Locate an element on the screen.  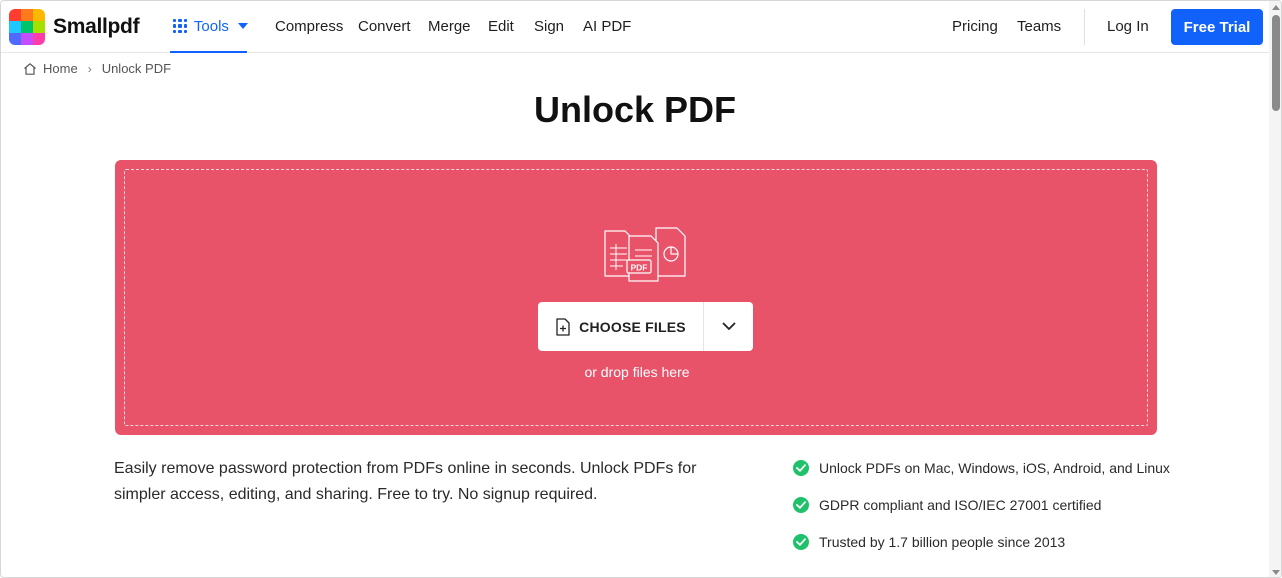
nav-merge: Merge is located at coordinates (449, 26).